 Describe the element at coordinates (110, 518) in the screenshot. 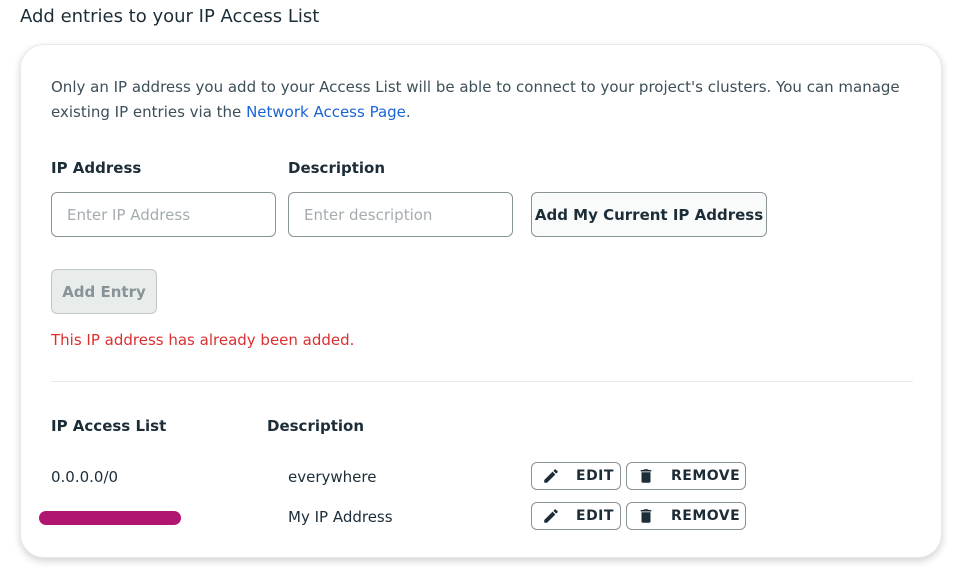

I see `redacted-ip` at that location.